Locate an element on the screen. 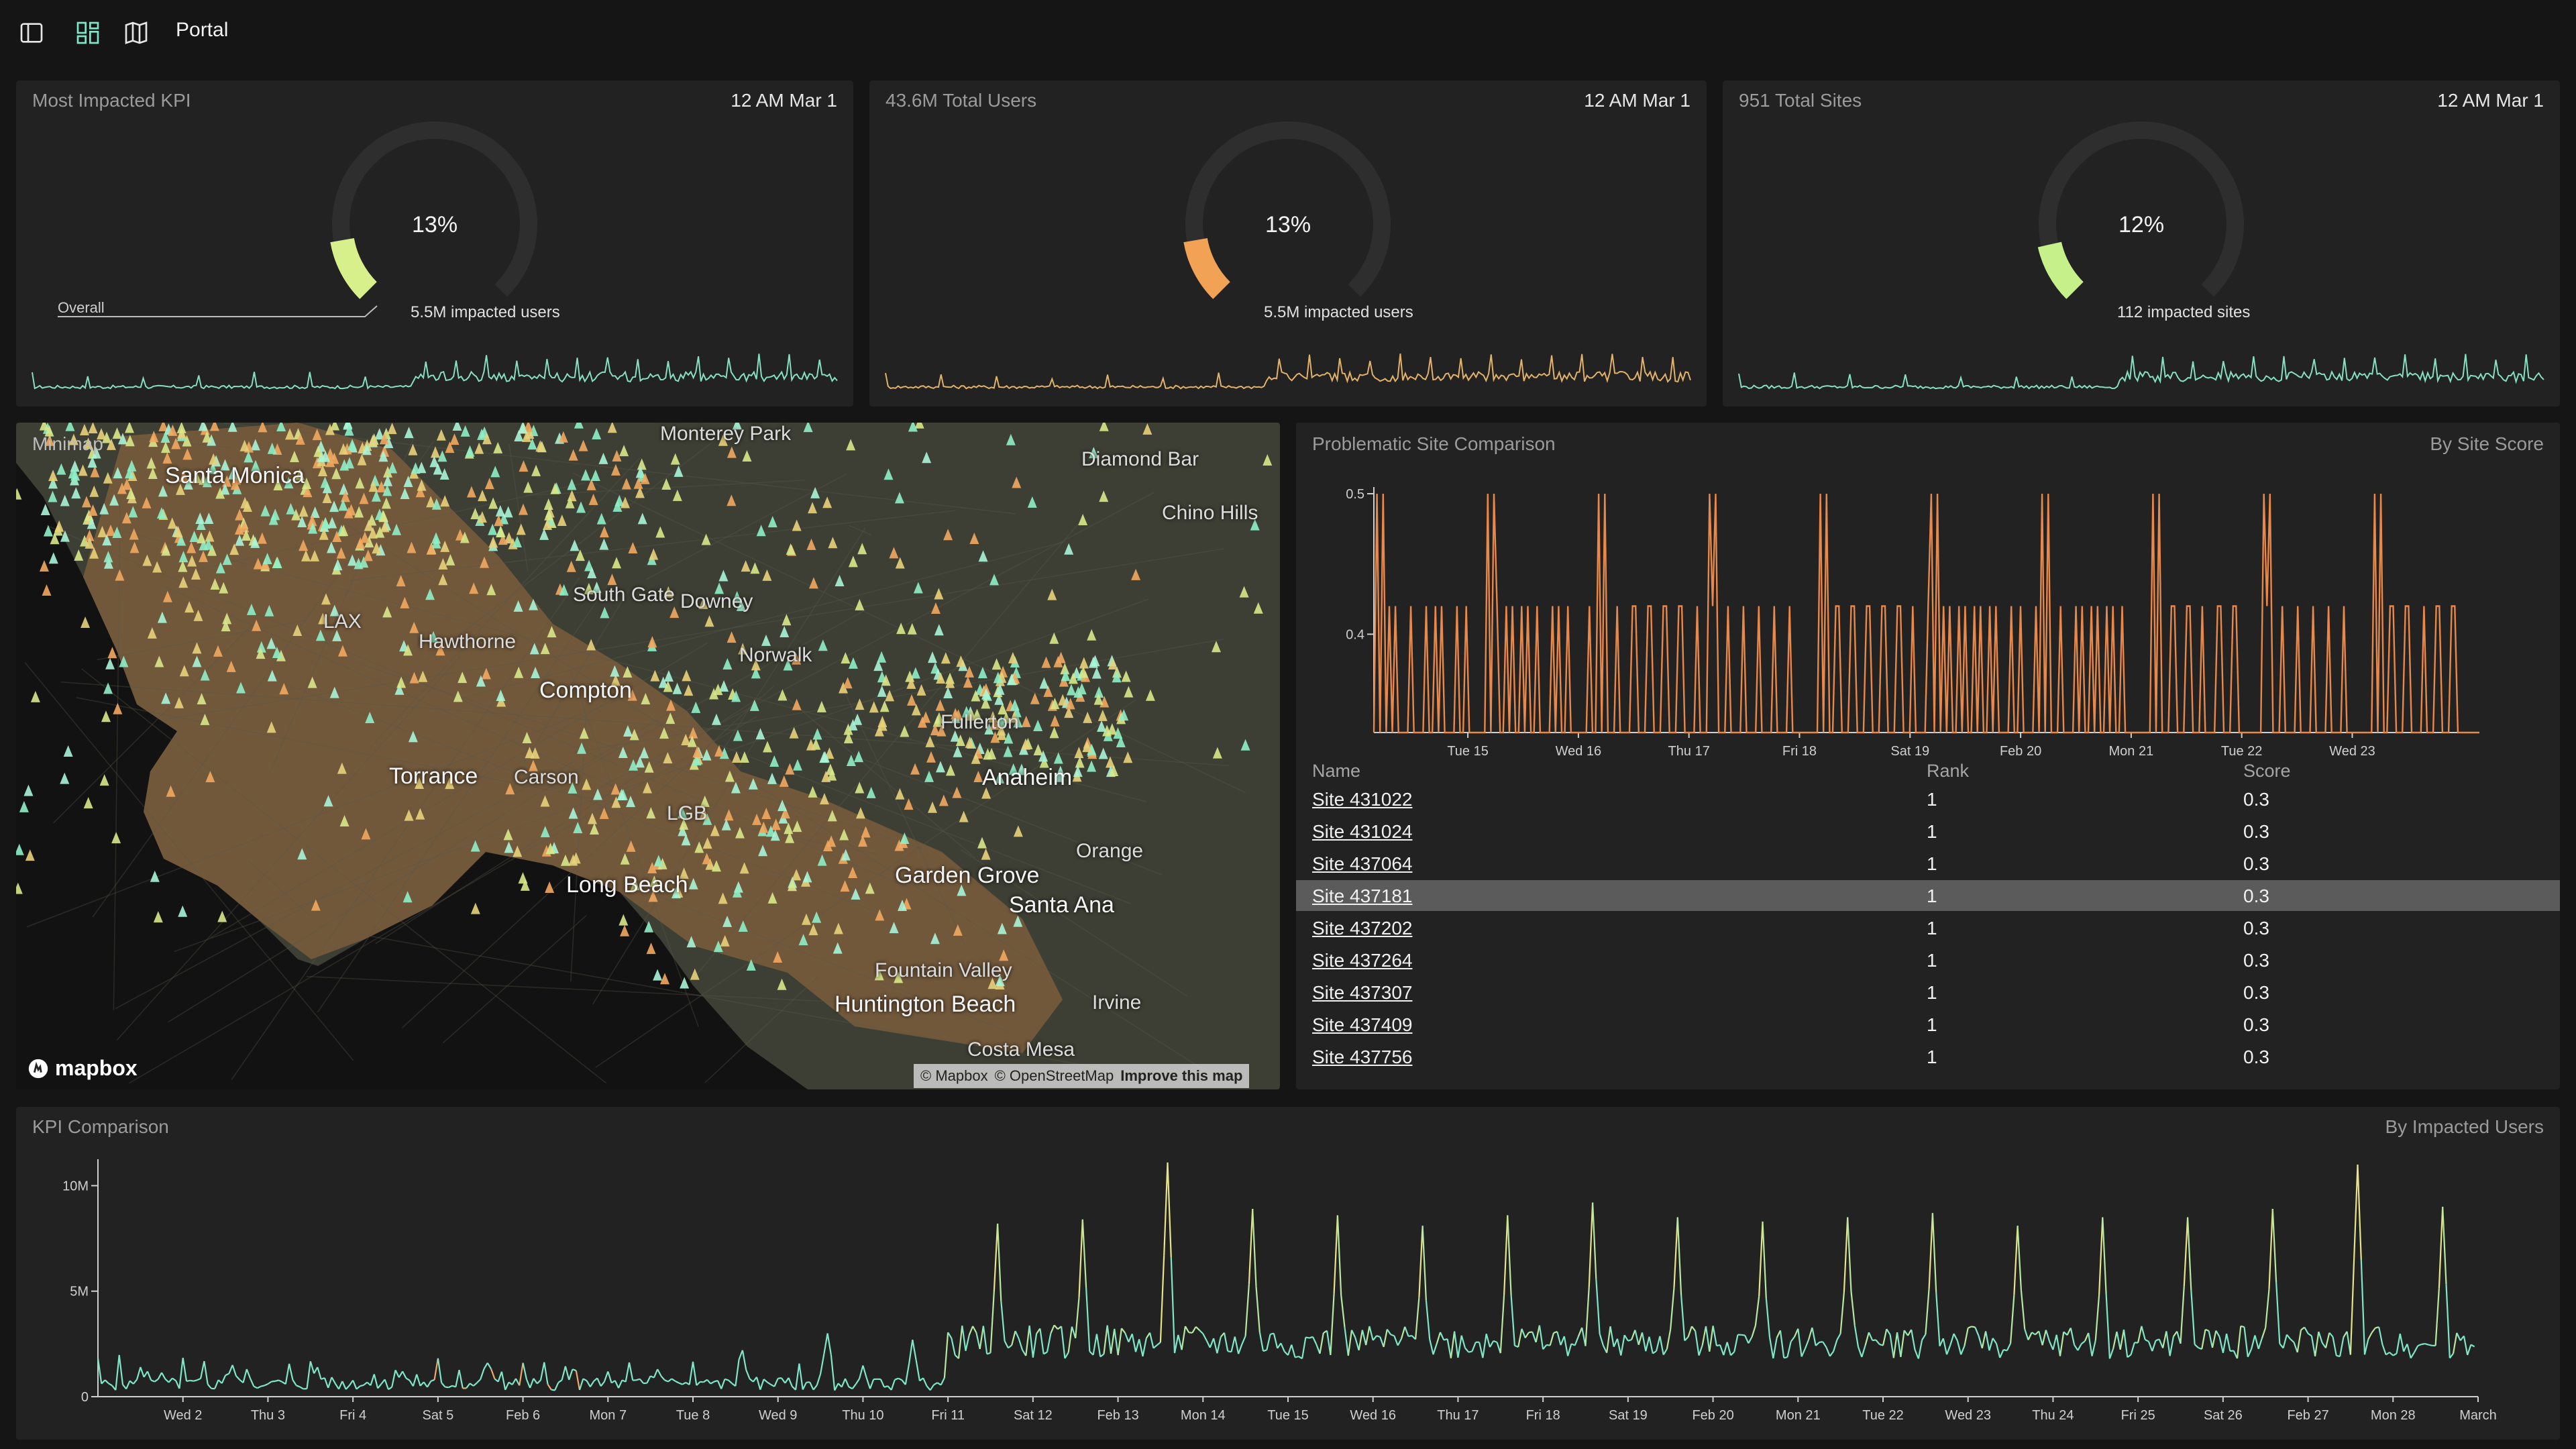  site-name-link: Site 437756 is located at coordinates (1362, 1057).